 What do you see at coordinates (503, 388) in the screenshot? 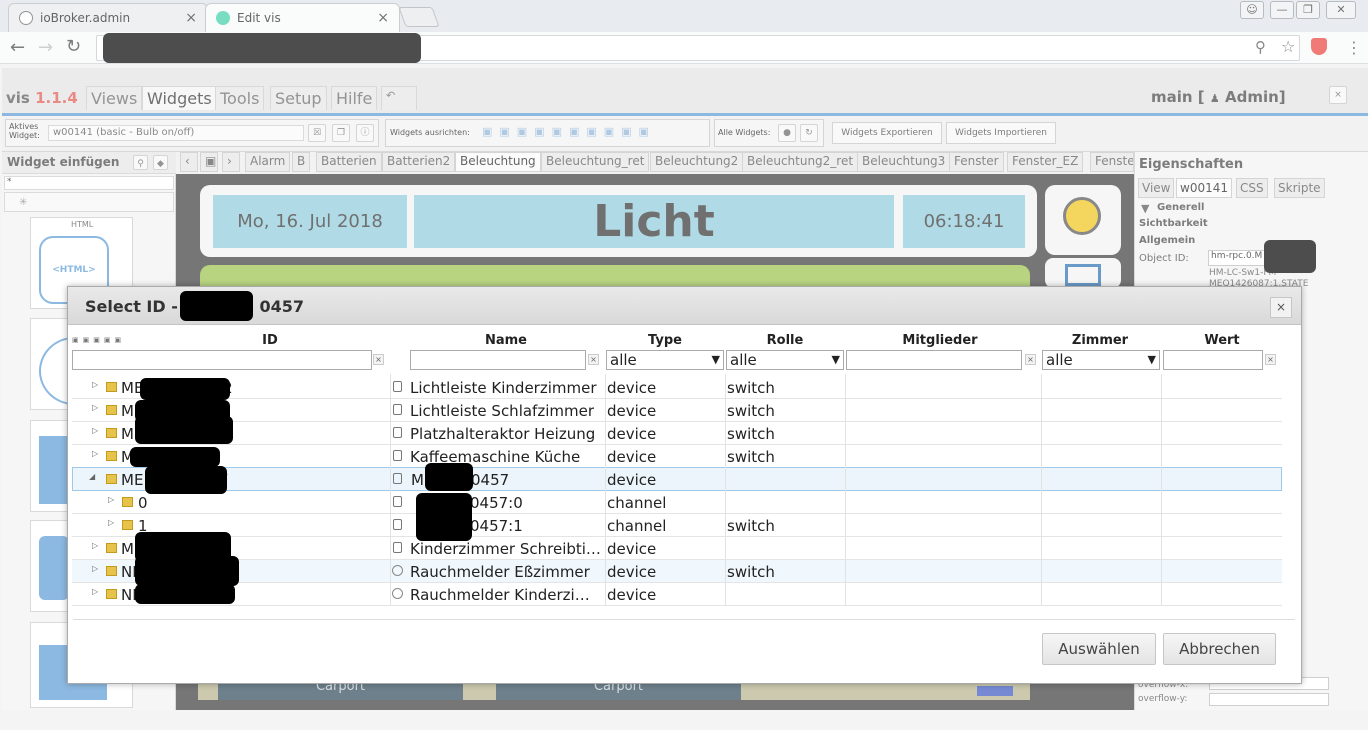
I see `row-name: Lichtleiste Kinderzimmer` at bounding box center [503, 388].